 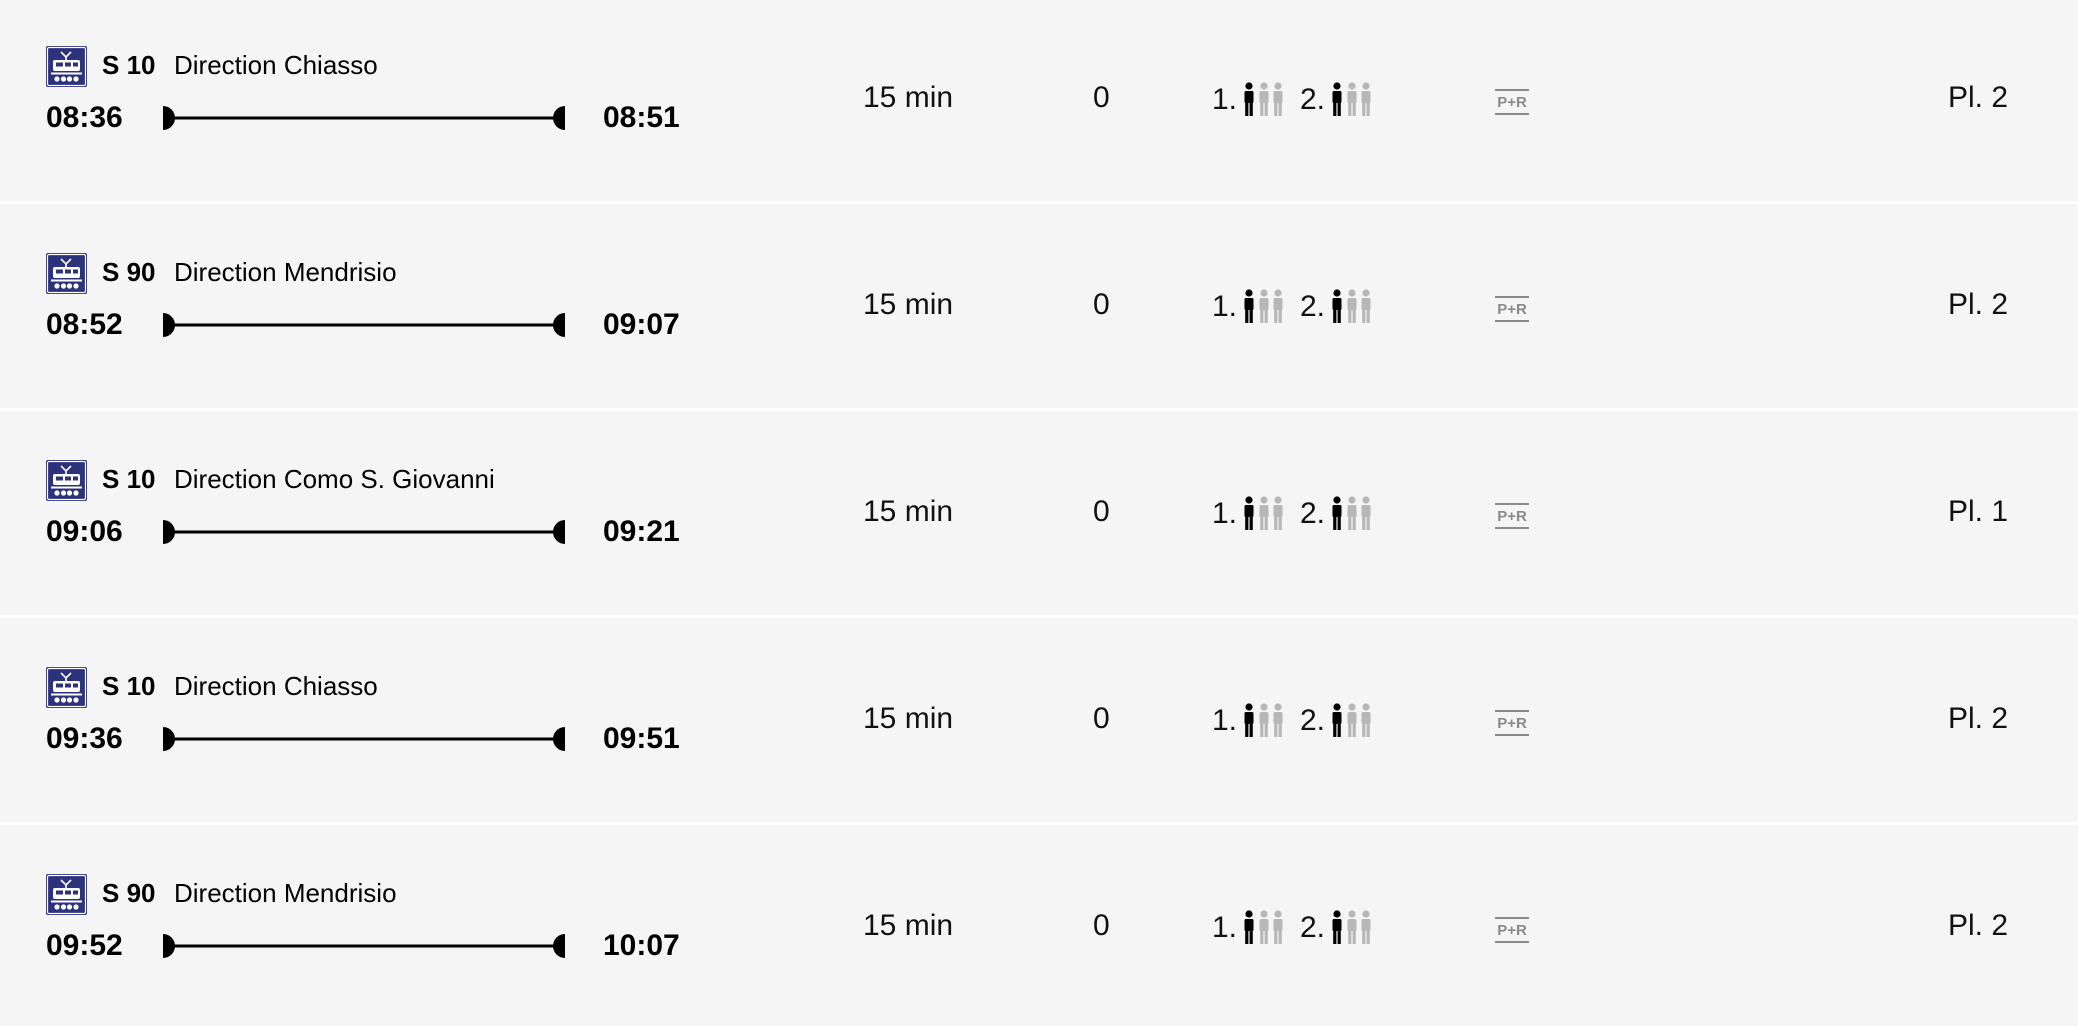 What do you see at coordinates (1978, 511) in the screenshot?
I see `platform: Pl. 1` at bounding box center [1978, 511].